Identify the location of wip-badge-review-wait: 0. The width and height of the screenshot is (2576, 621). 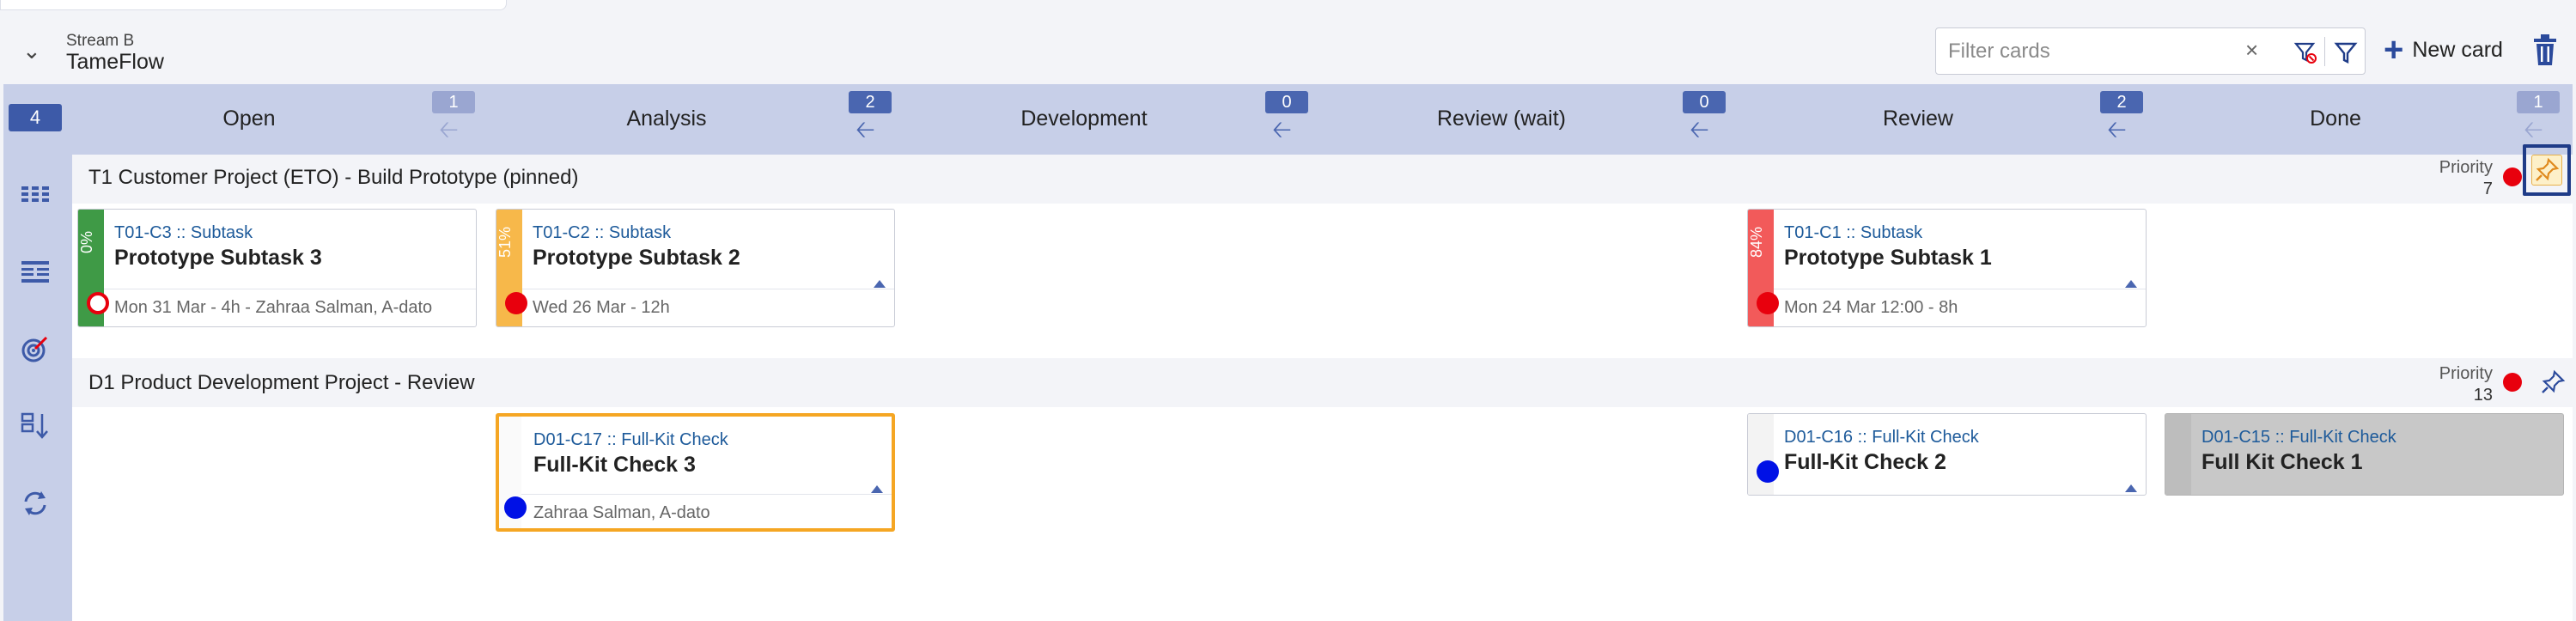
(1286, 102).